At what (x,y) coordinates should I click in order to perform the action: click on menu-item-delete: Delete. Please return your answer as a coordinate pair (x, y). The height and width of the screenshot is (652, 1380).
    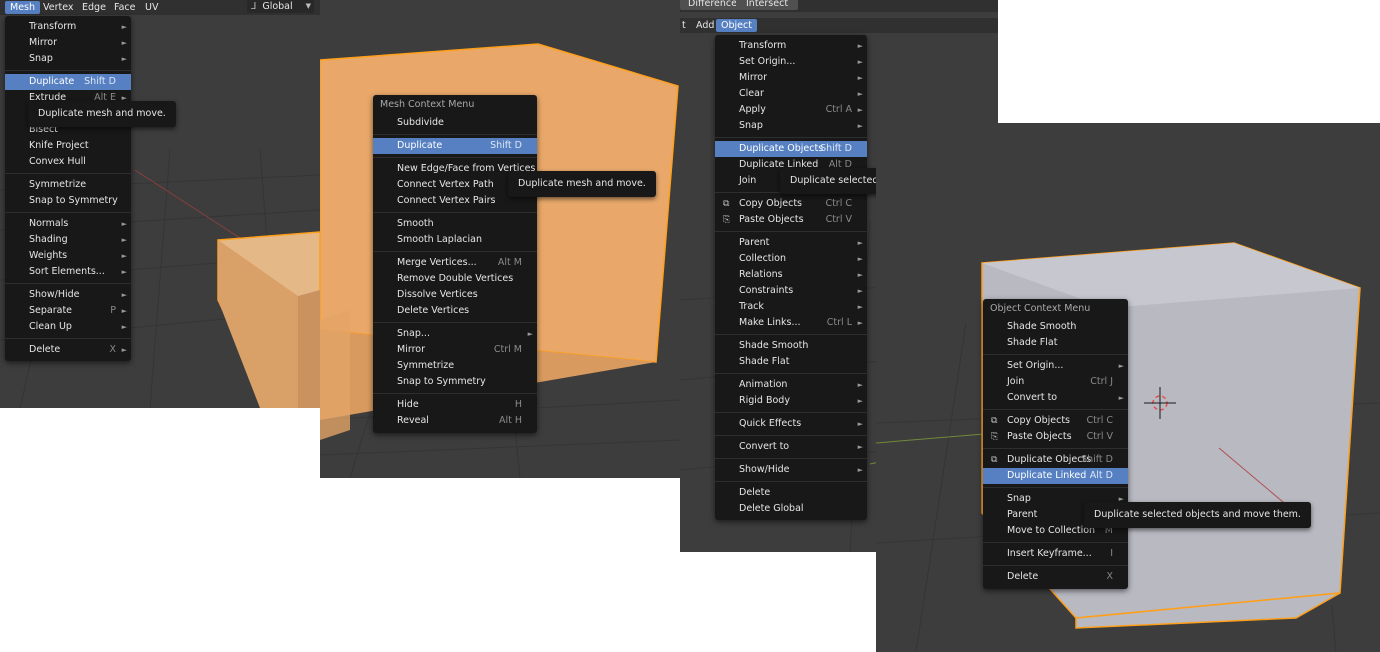
    Looking at the image, I should click on (791, 493).